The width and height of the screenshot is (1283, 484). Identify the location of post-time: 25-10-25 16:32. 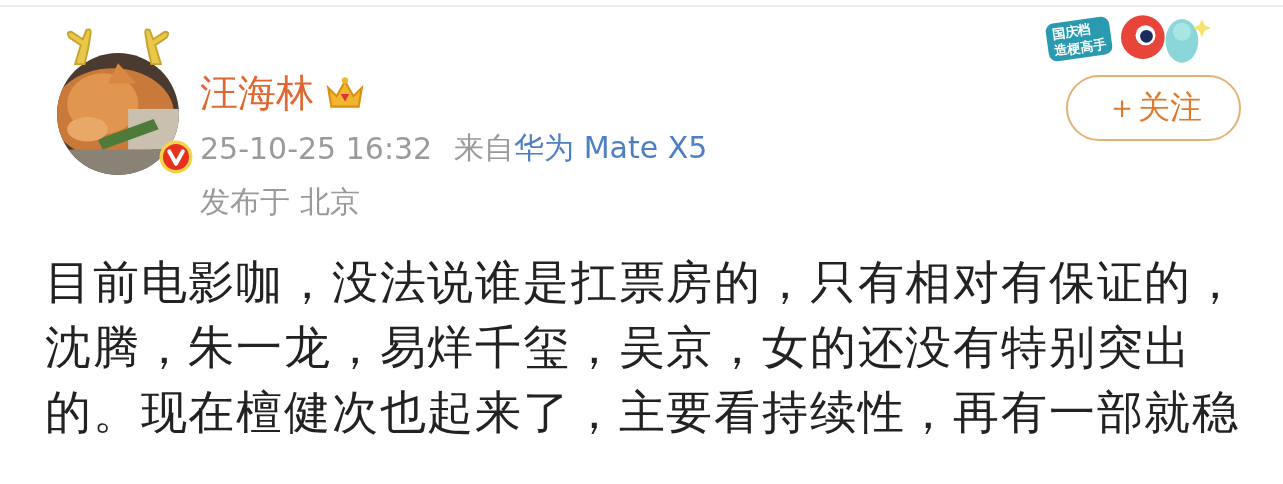
(316, 148).